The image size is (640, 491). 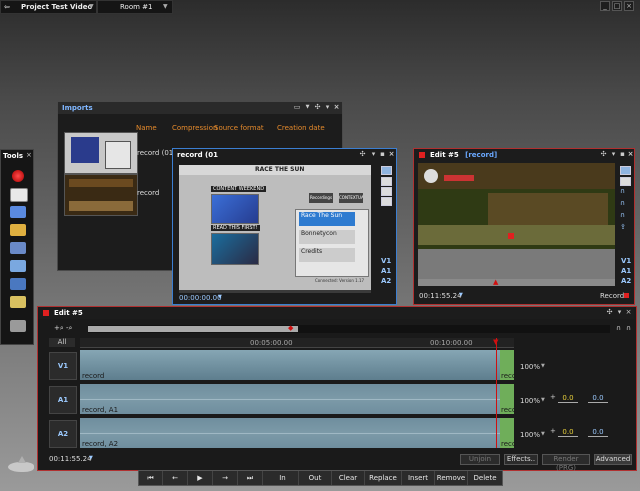 I want to click on timeline-playhead, so click(x=496, y=393).